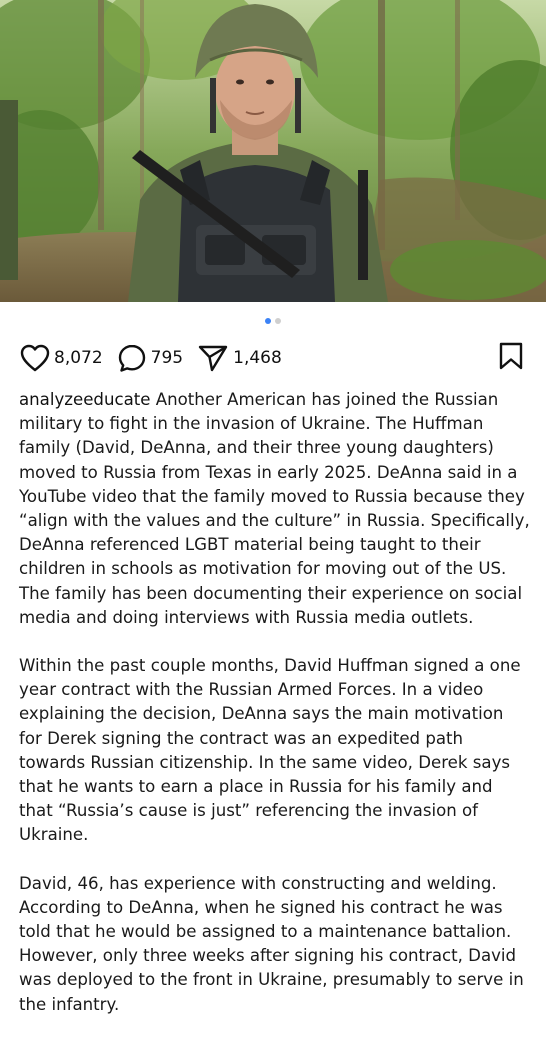  What do you see at coordinates (273, 321) in the screenshot?
I see `carousel-indicator` at bounding box center [273, 321].